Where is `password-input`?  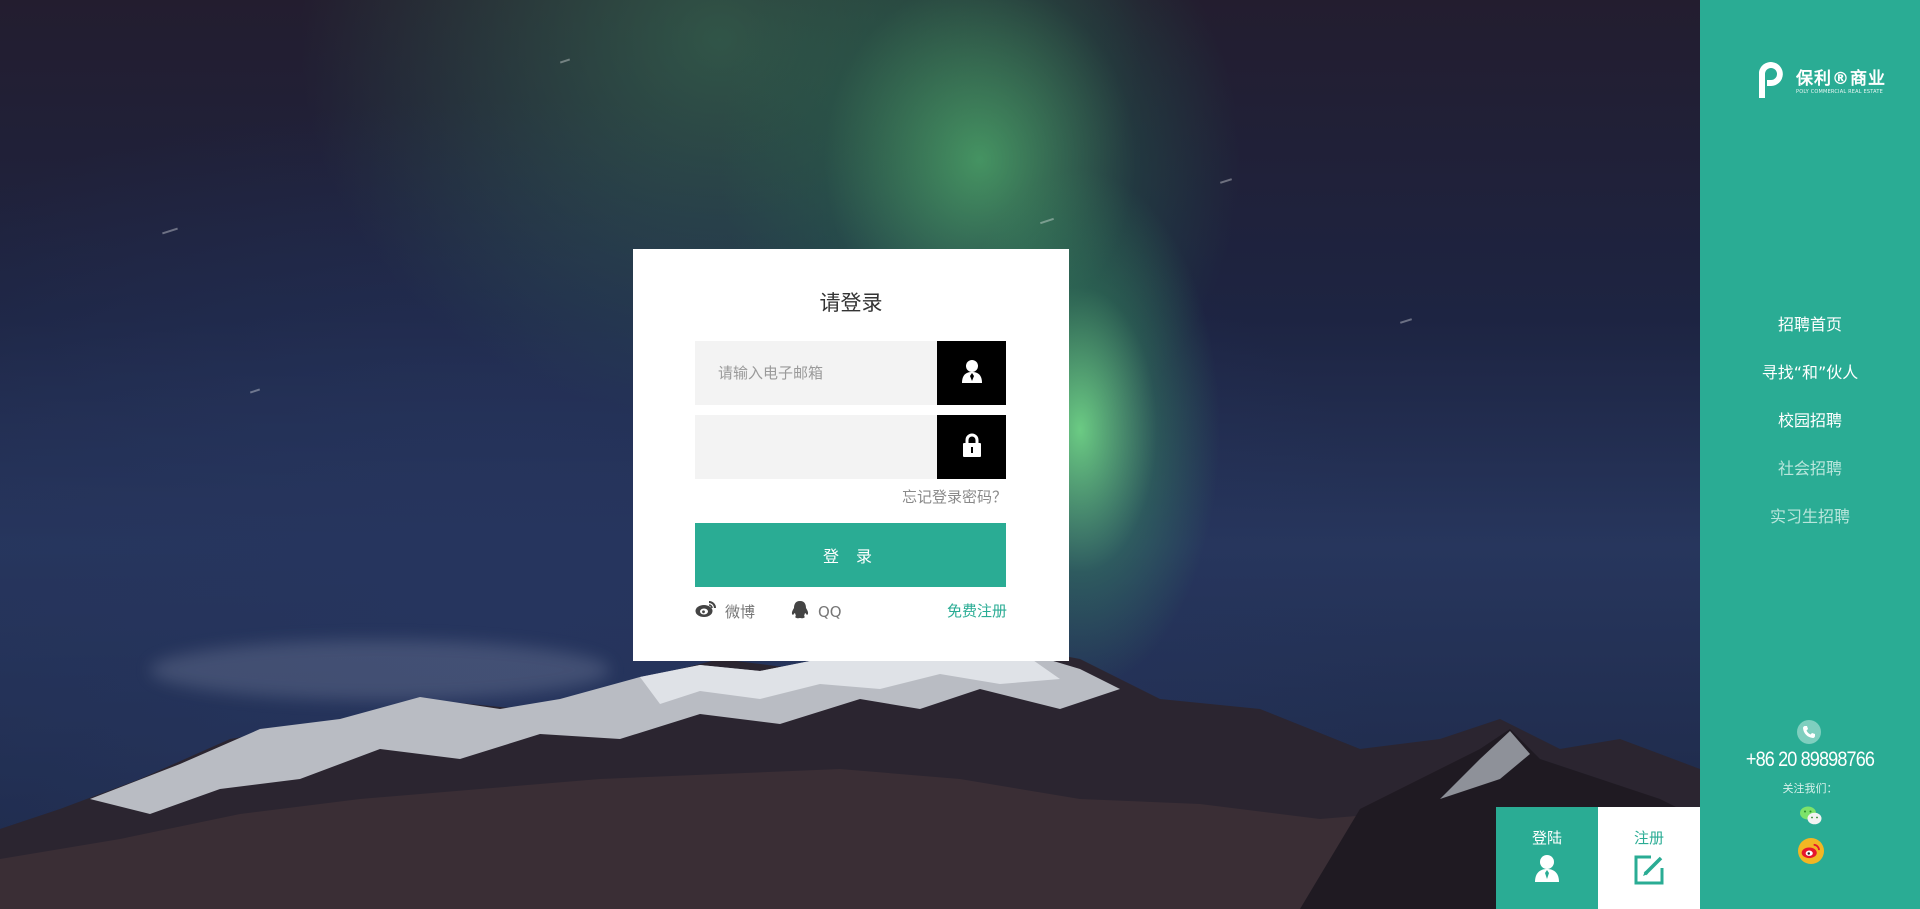 password-input is located at coordinates (826, 447).